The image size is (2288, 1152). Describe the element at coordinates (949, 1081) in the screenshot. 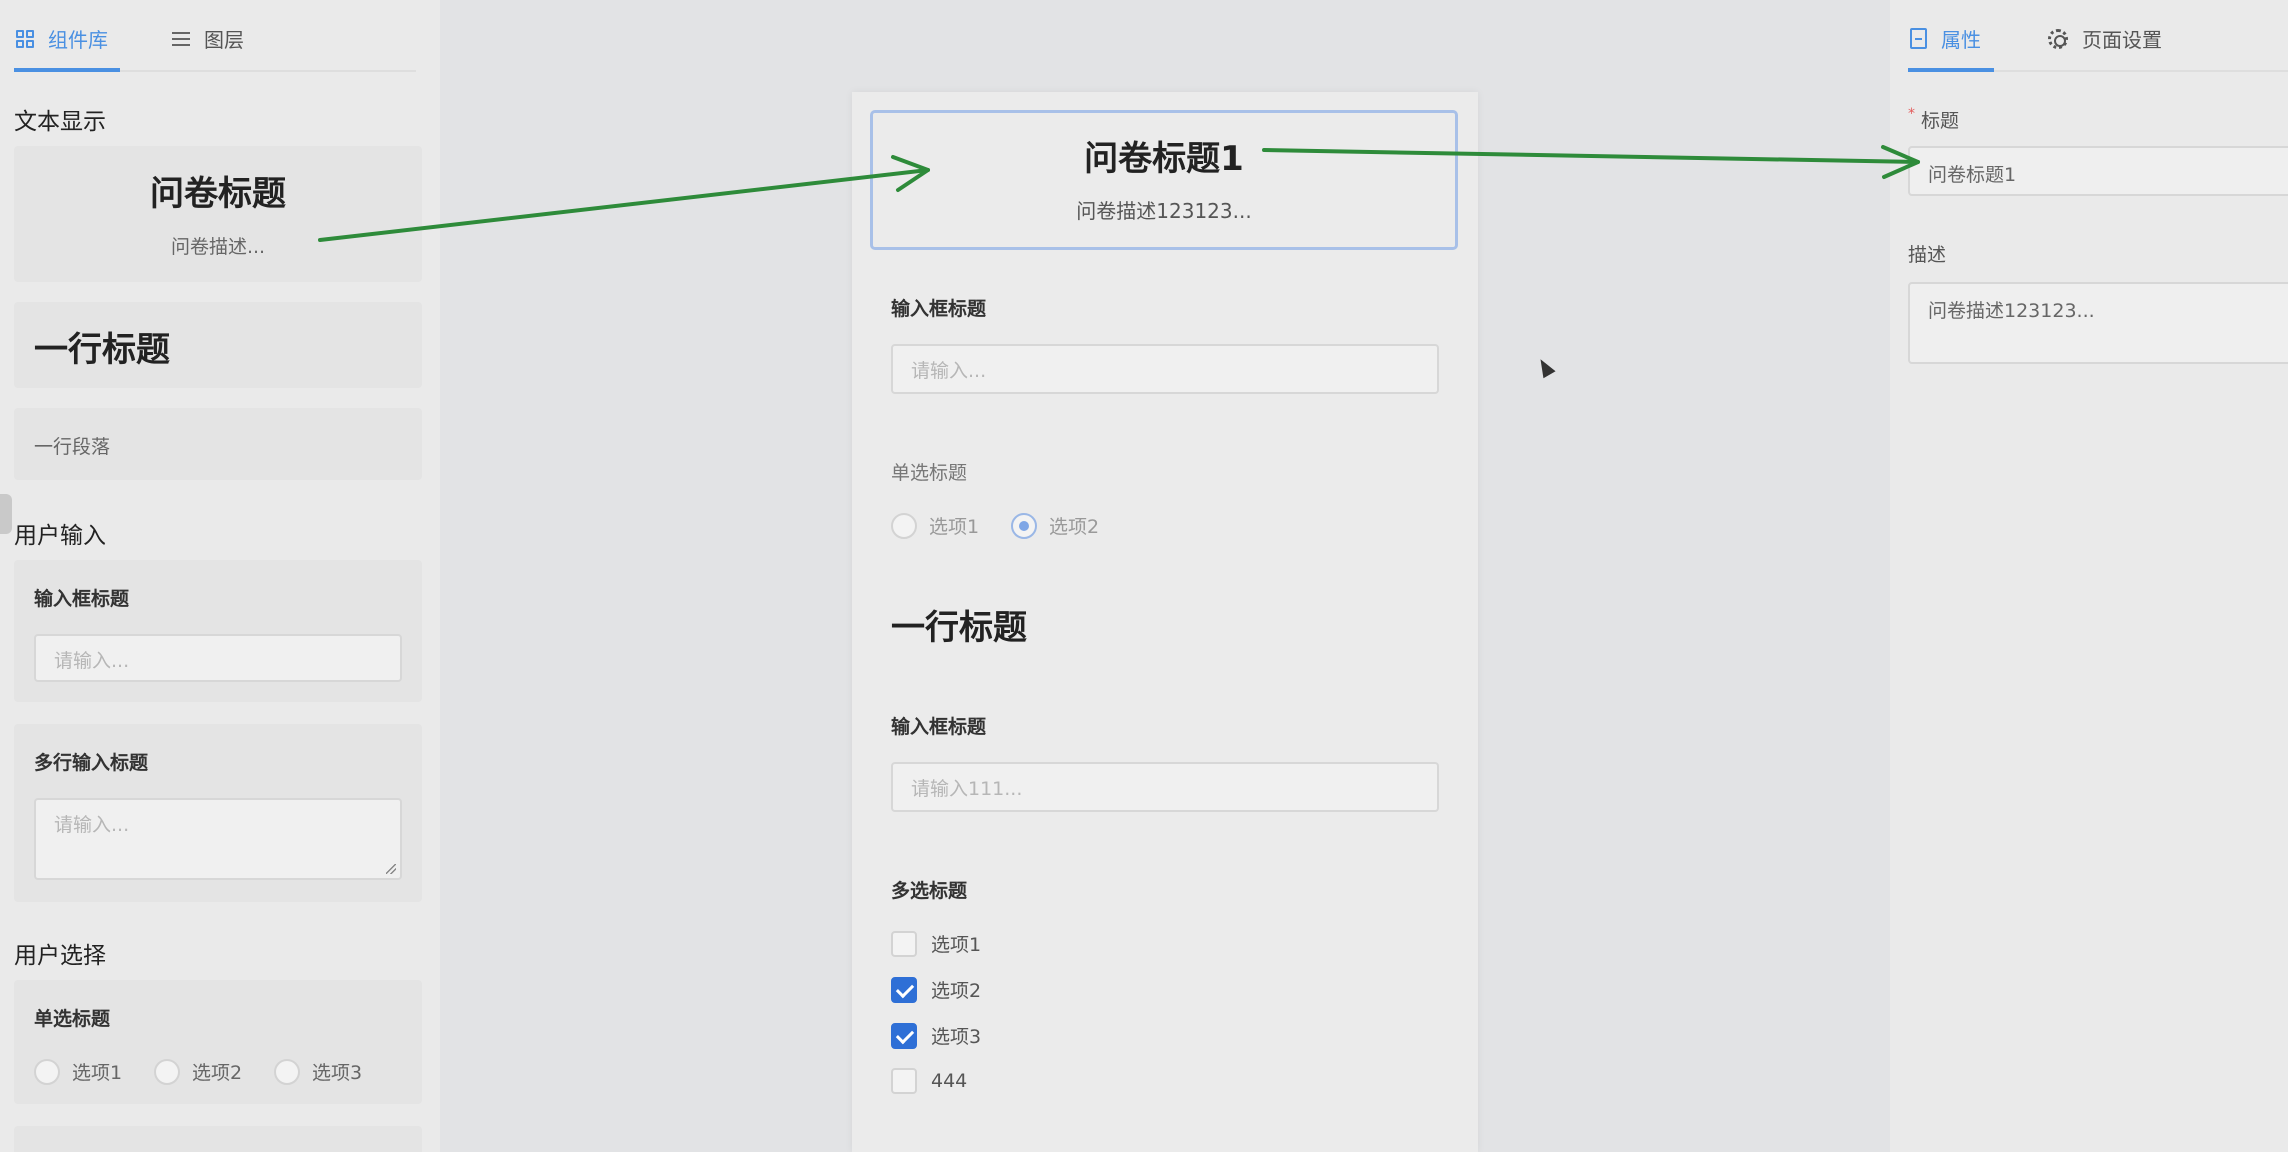

I see `checkbox-option-label: 444` at that location.